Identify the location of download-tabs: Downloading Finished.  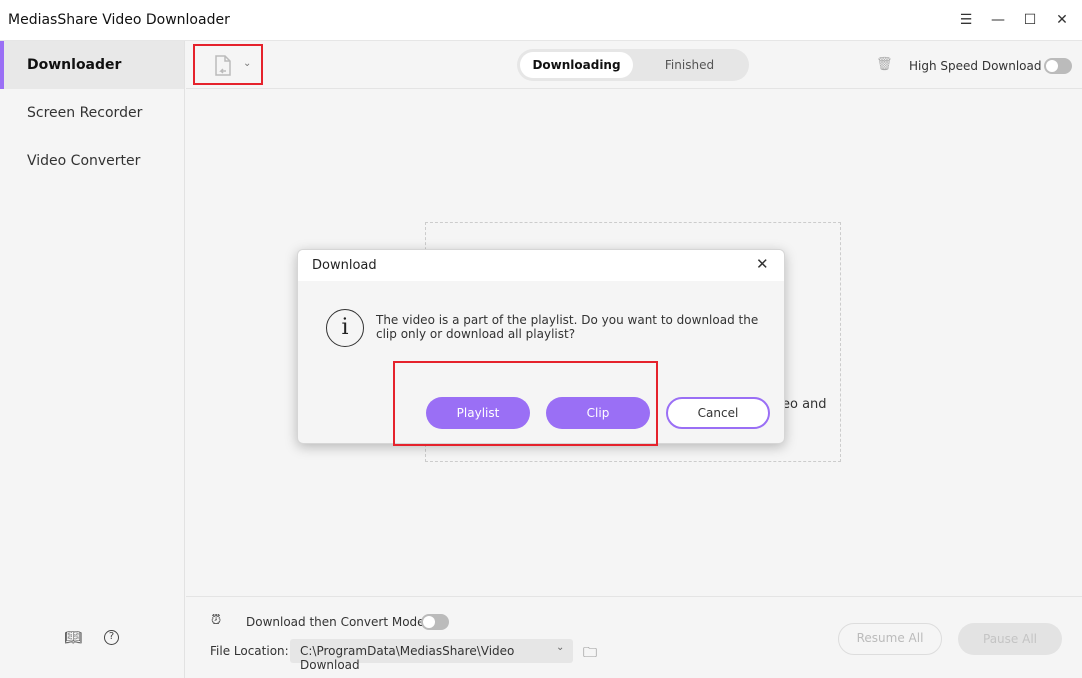
(633, 65).